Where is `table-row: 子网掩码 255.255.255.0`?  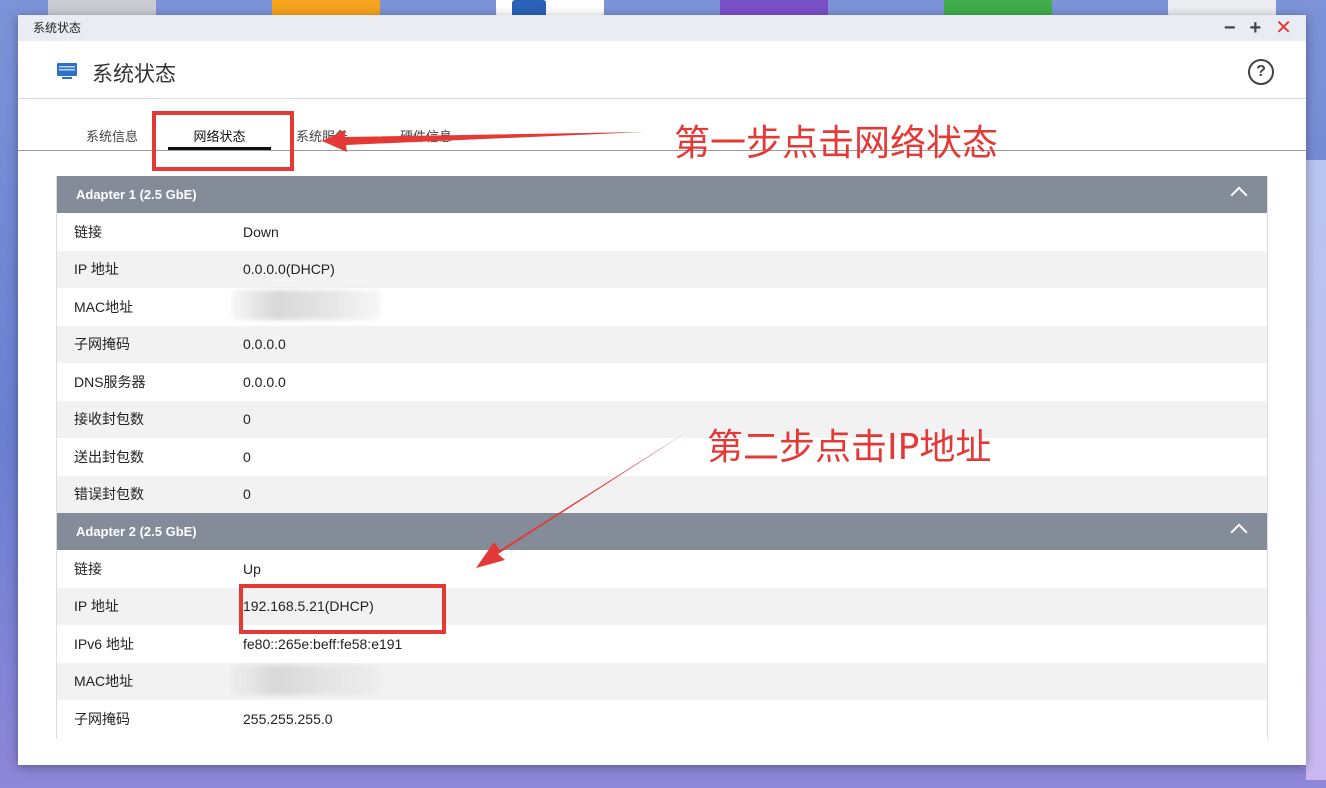
table-row: 子网掩码 255.255.255.0 is located at coordinates (662, 719).